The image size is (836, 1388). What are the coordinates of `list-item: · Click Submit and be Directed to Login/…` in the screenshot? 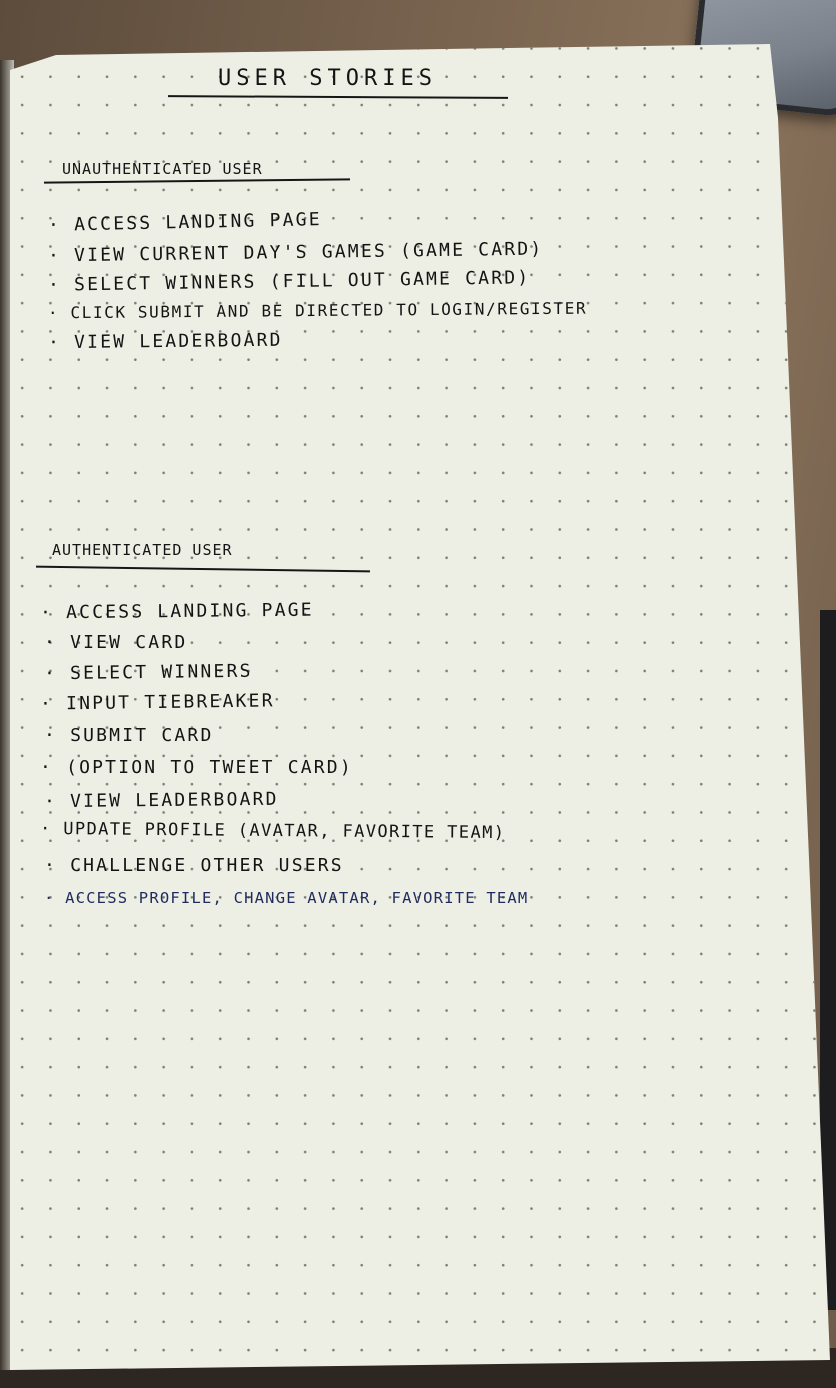 It's located at (317, 310).